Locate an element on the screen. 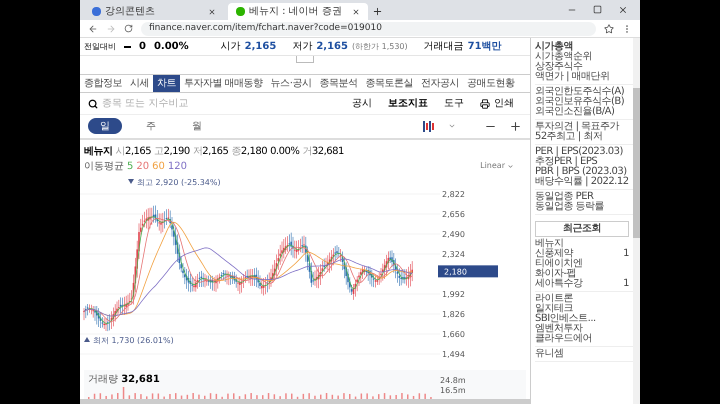 The image size is (720, 404). vertical-scrollbar is located at coordinates (636, 221).